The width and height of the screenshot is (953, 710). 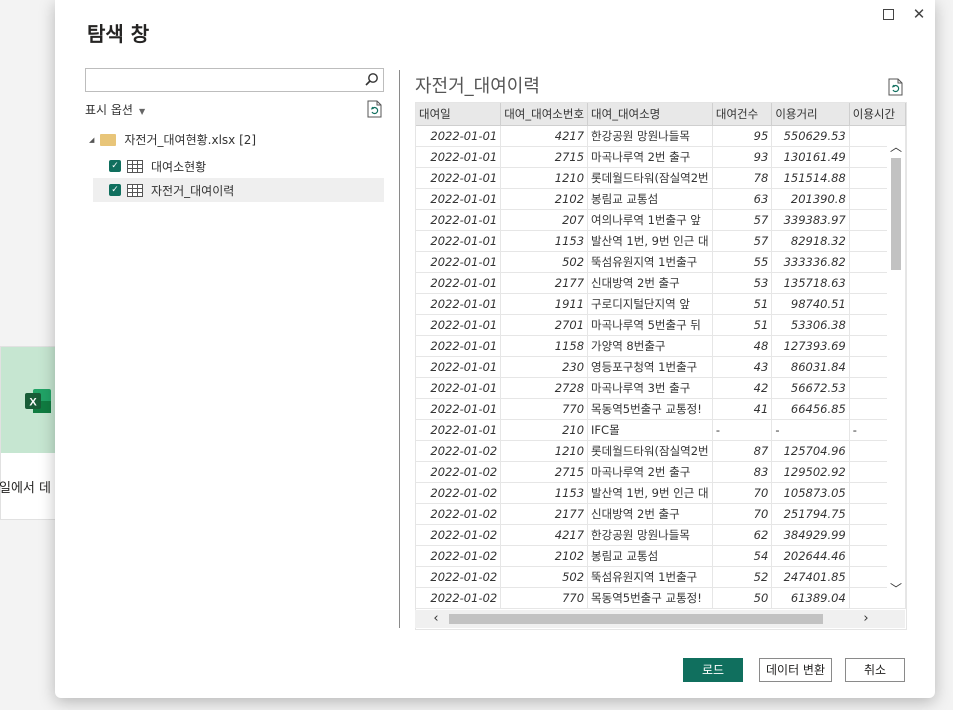 What do you see at coordinates (190, 140) in the screenshot?
I see `file-name-label: 자전거_대여현황.xlsx [2]` at bounding box center [190, 140].